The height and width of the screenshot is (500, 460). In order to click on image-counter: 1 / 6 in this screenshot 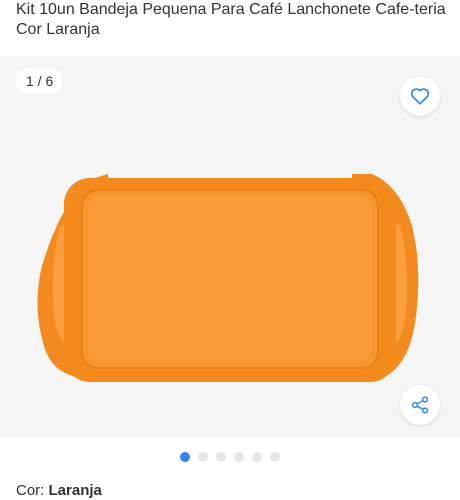, I will do `click(40, 81)`.